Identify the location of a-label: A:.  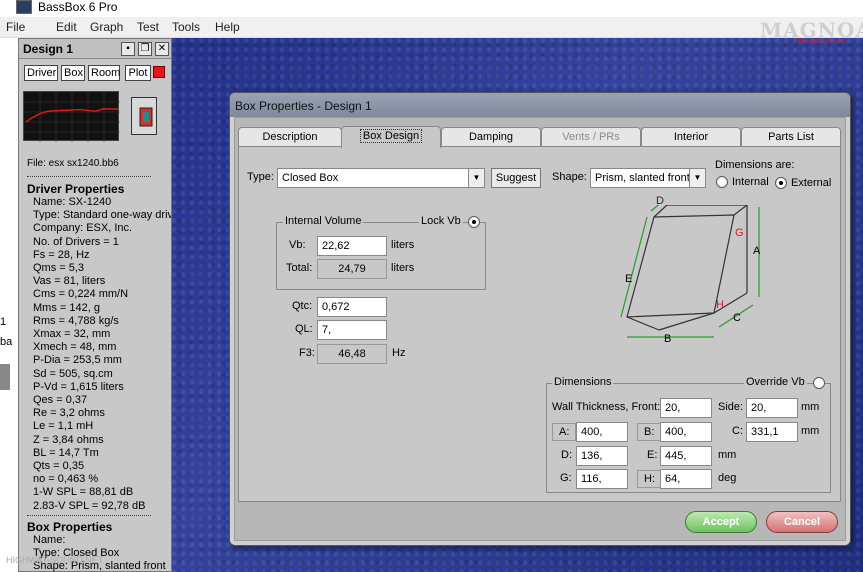
(564, 432).